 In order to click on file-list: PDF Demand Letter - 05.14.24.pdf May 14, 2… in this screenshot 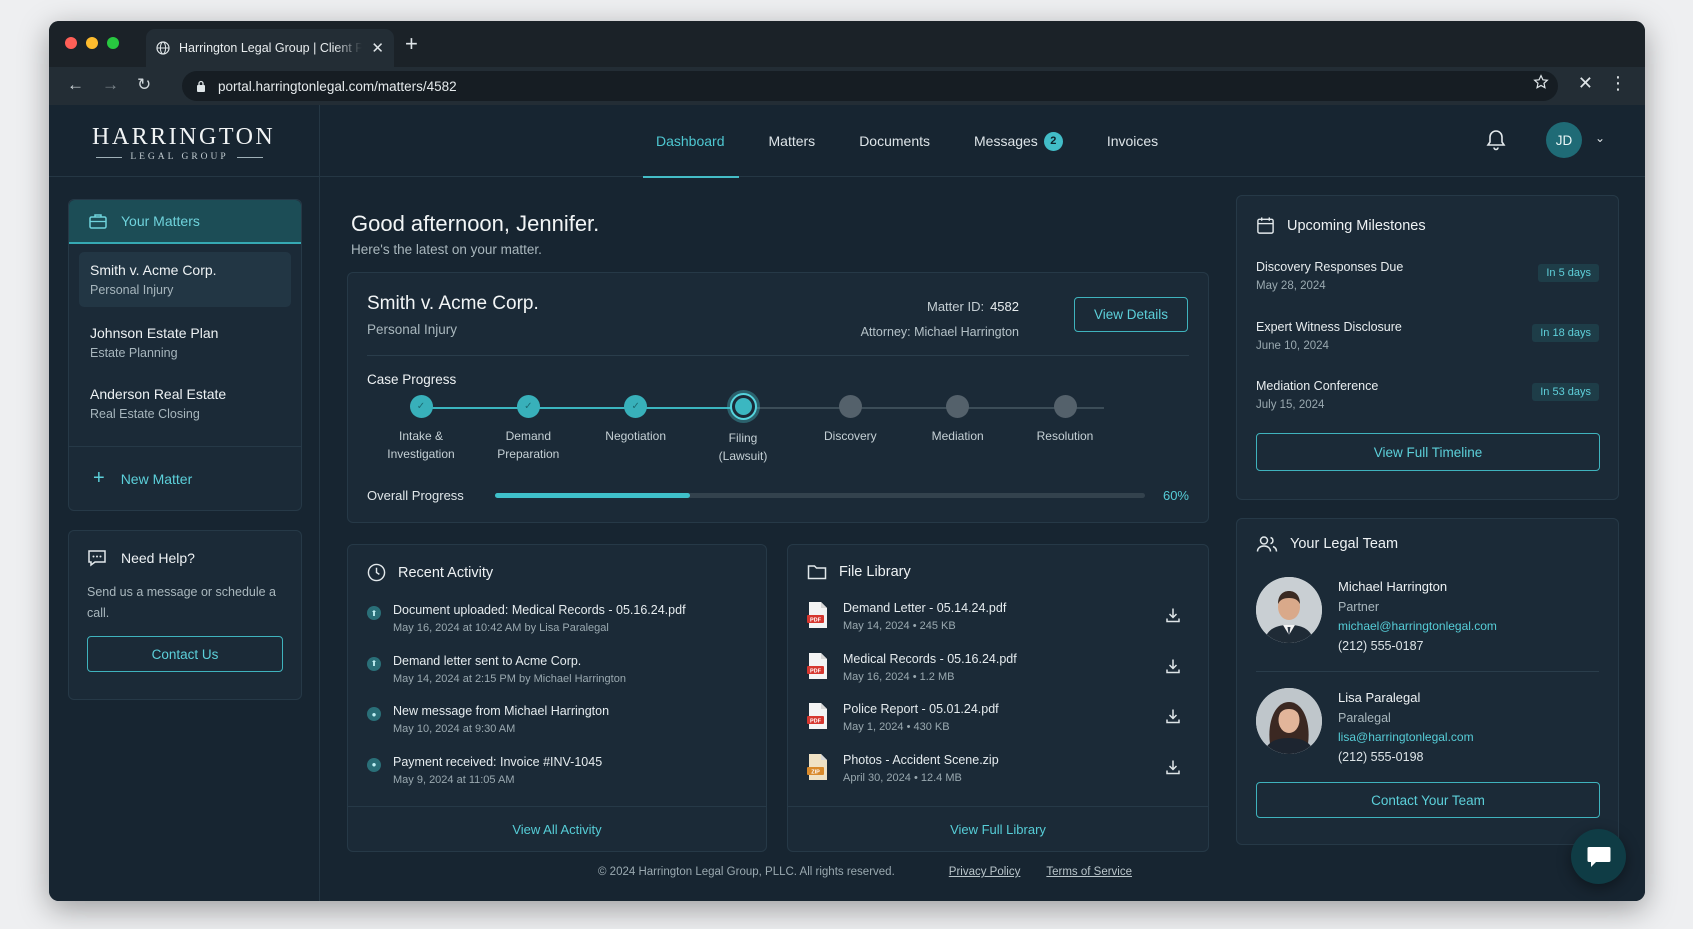, I will do `click(998, 702)`.